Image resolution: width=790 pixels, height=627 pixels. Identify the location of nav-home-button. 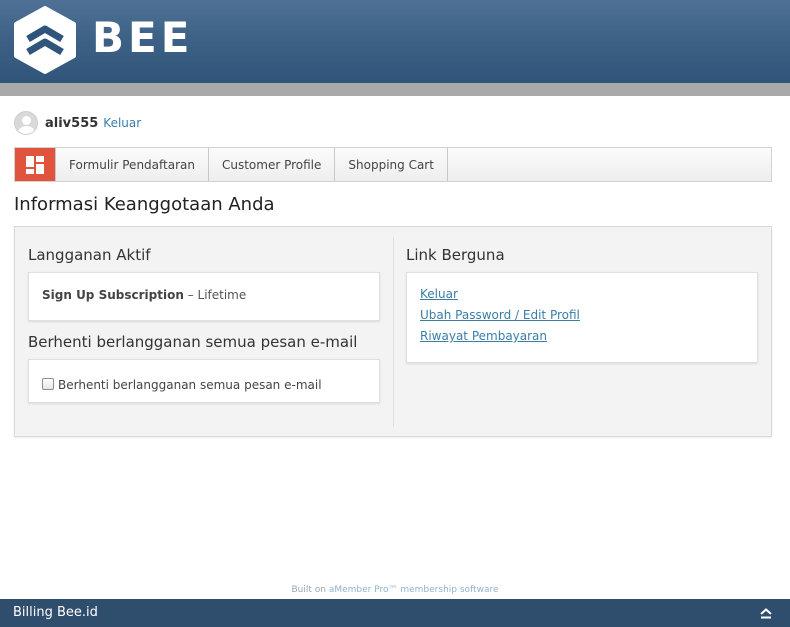
(35, 164).